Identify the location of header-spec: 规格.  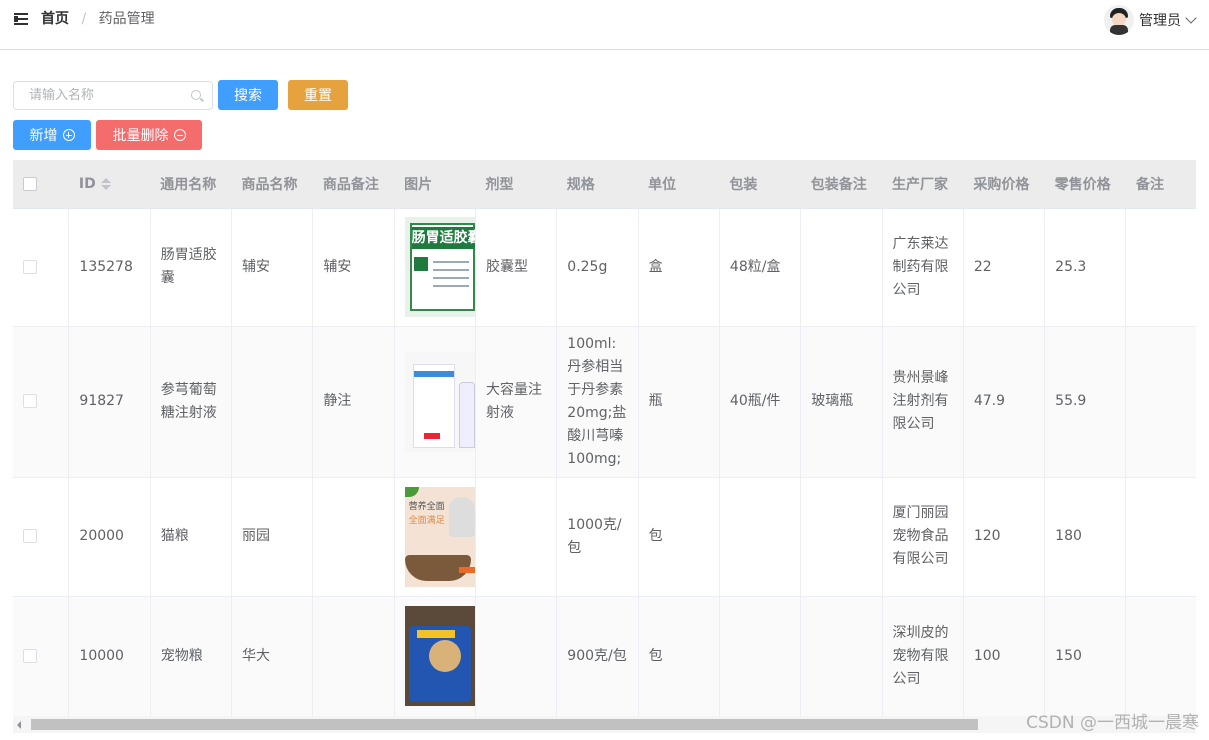
(597, 184).